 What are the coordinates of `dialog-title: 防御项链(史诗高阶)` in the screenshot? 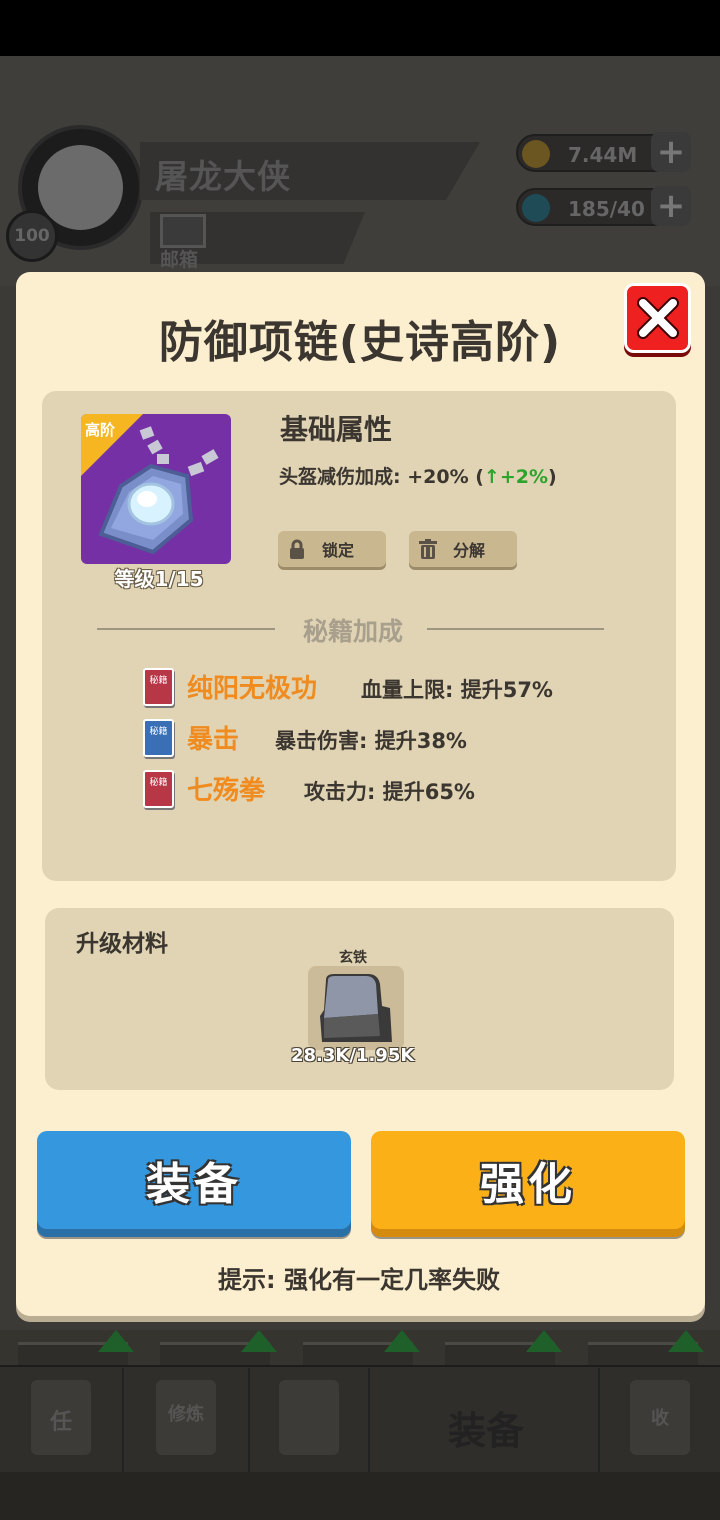 It's located at (360, 342).